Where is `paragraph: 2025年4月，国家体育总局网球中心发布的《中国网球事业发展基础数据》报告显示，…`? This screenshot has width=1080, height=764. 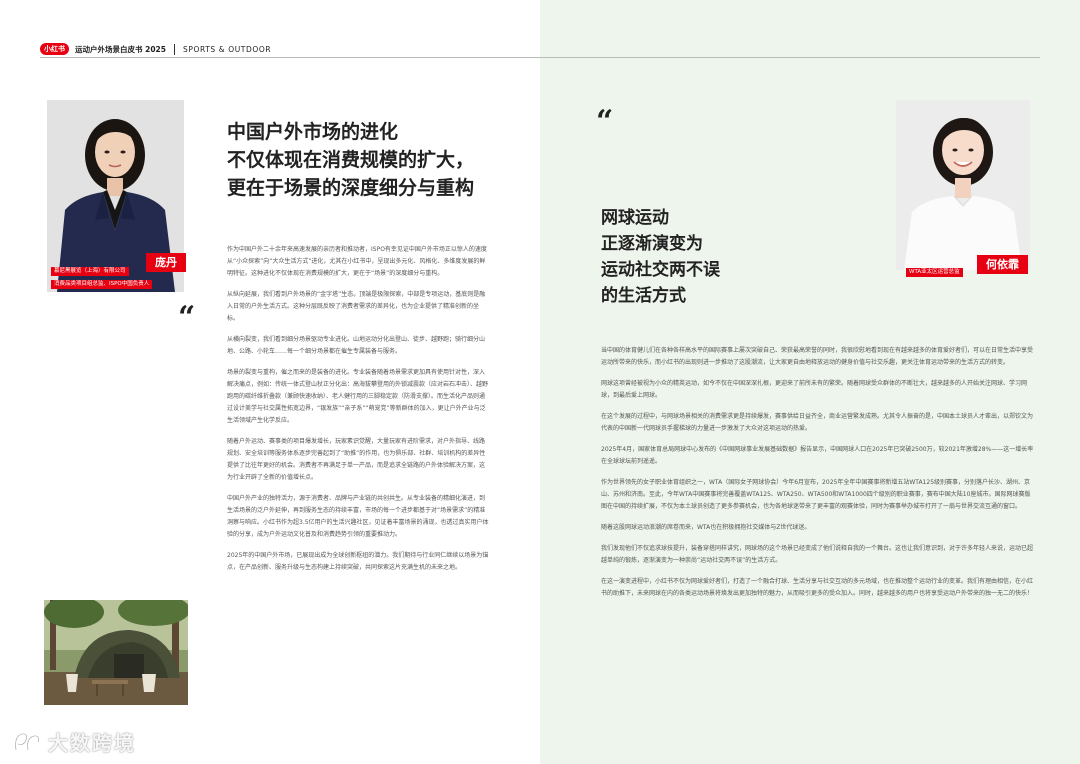
paragraph: 2025年4月，国家体育总局网球中心发布的《中国网球事业发展基础数据》报告显示，… is located at coordinates (817, 455).